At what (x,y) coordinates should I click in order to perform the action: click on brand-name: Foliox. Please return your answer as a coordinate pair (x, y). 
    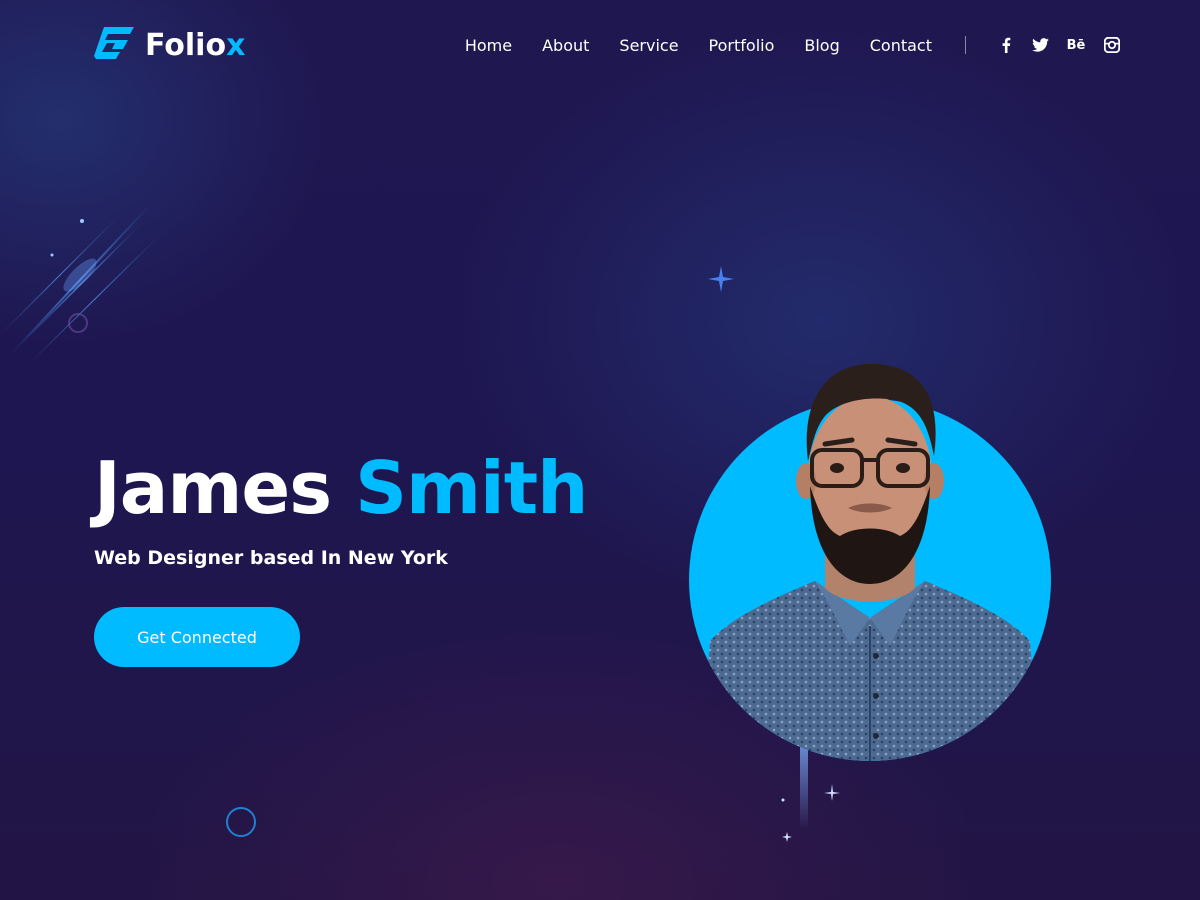
    Looking at the image, I should click on (195, 45).